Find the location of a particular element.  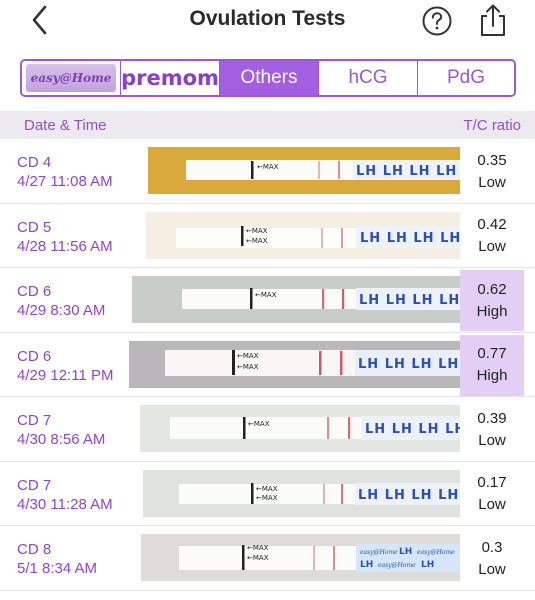

segment-pdg: PdG is located at coordinates (466, 78).